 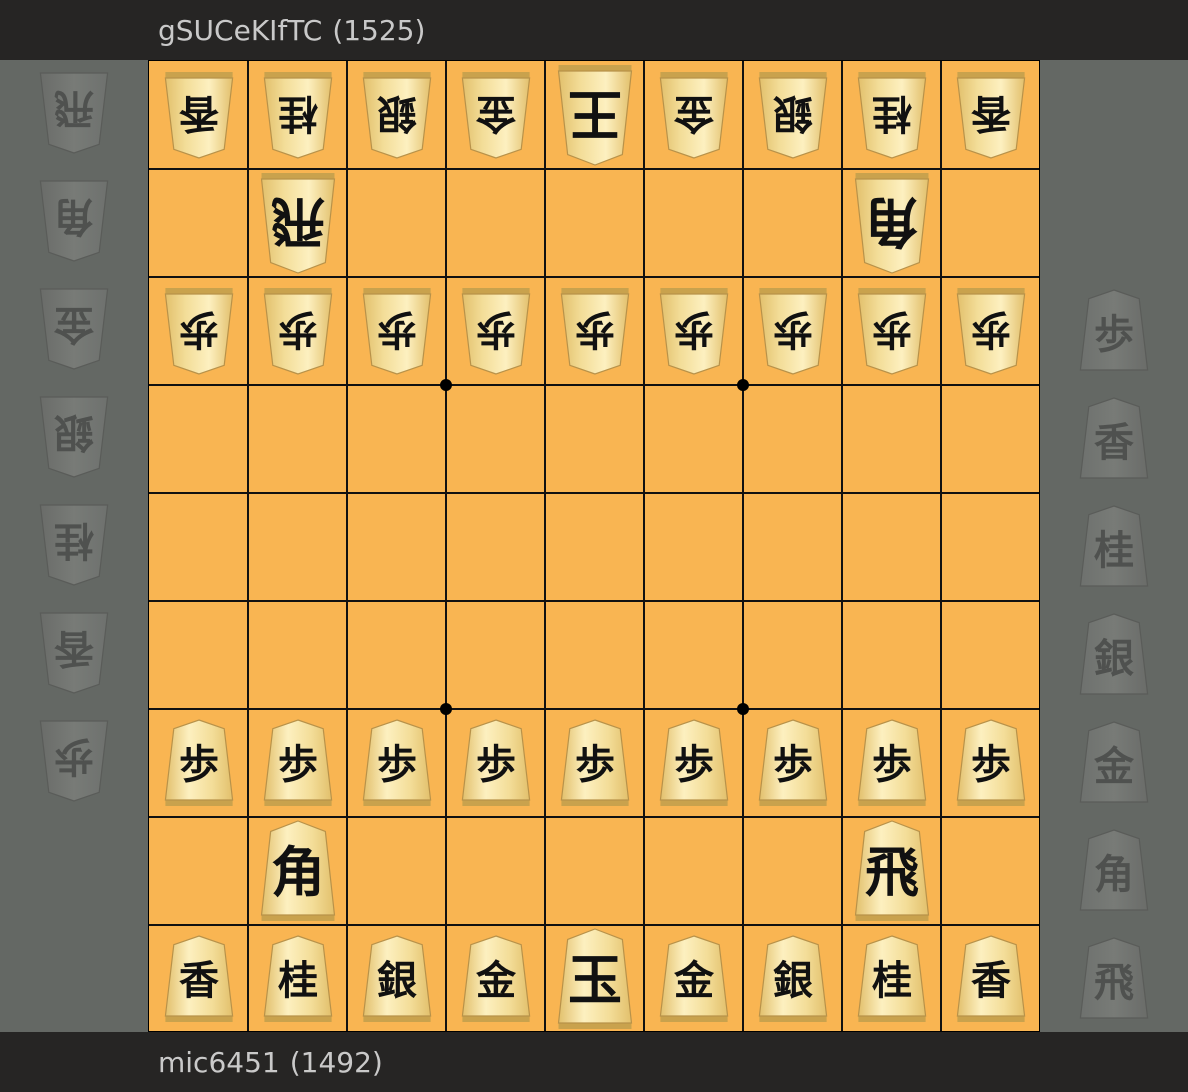 What do you see at coordinates (595, 979) in the screenshot?
I see `sente-king-piece: 玉` at bounding box center [595, 979].